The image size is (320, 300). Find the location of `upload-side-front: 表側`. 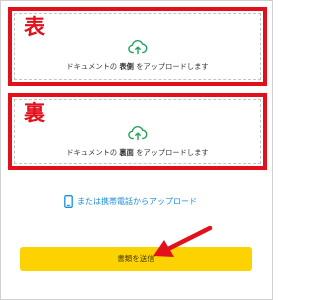

upload-side-front: 表側 is located at coordinates (126, 66).